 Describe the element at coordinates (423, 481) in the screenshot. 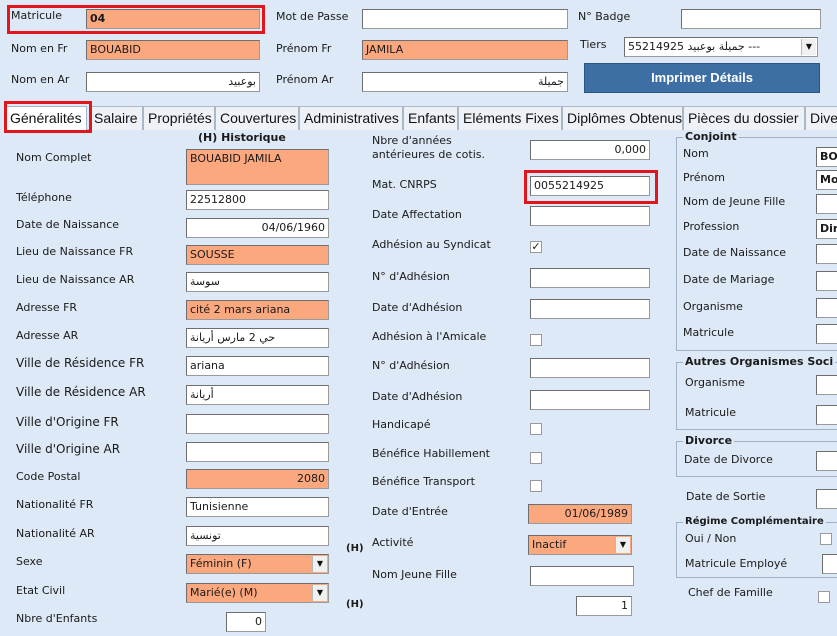

I see `benef-transport-label: Bénéfice Transport` at that location.